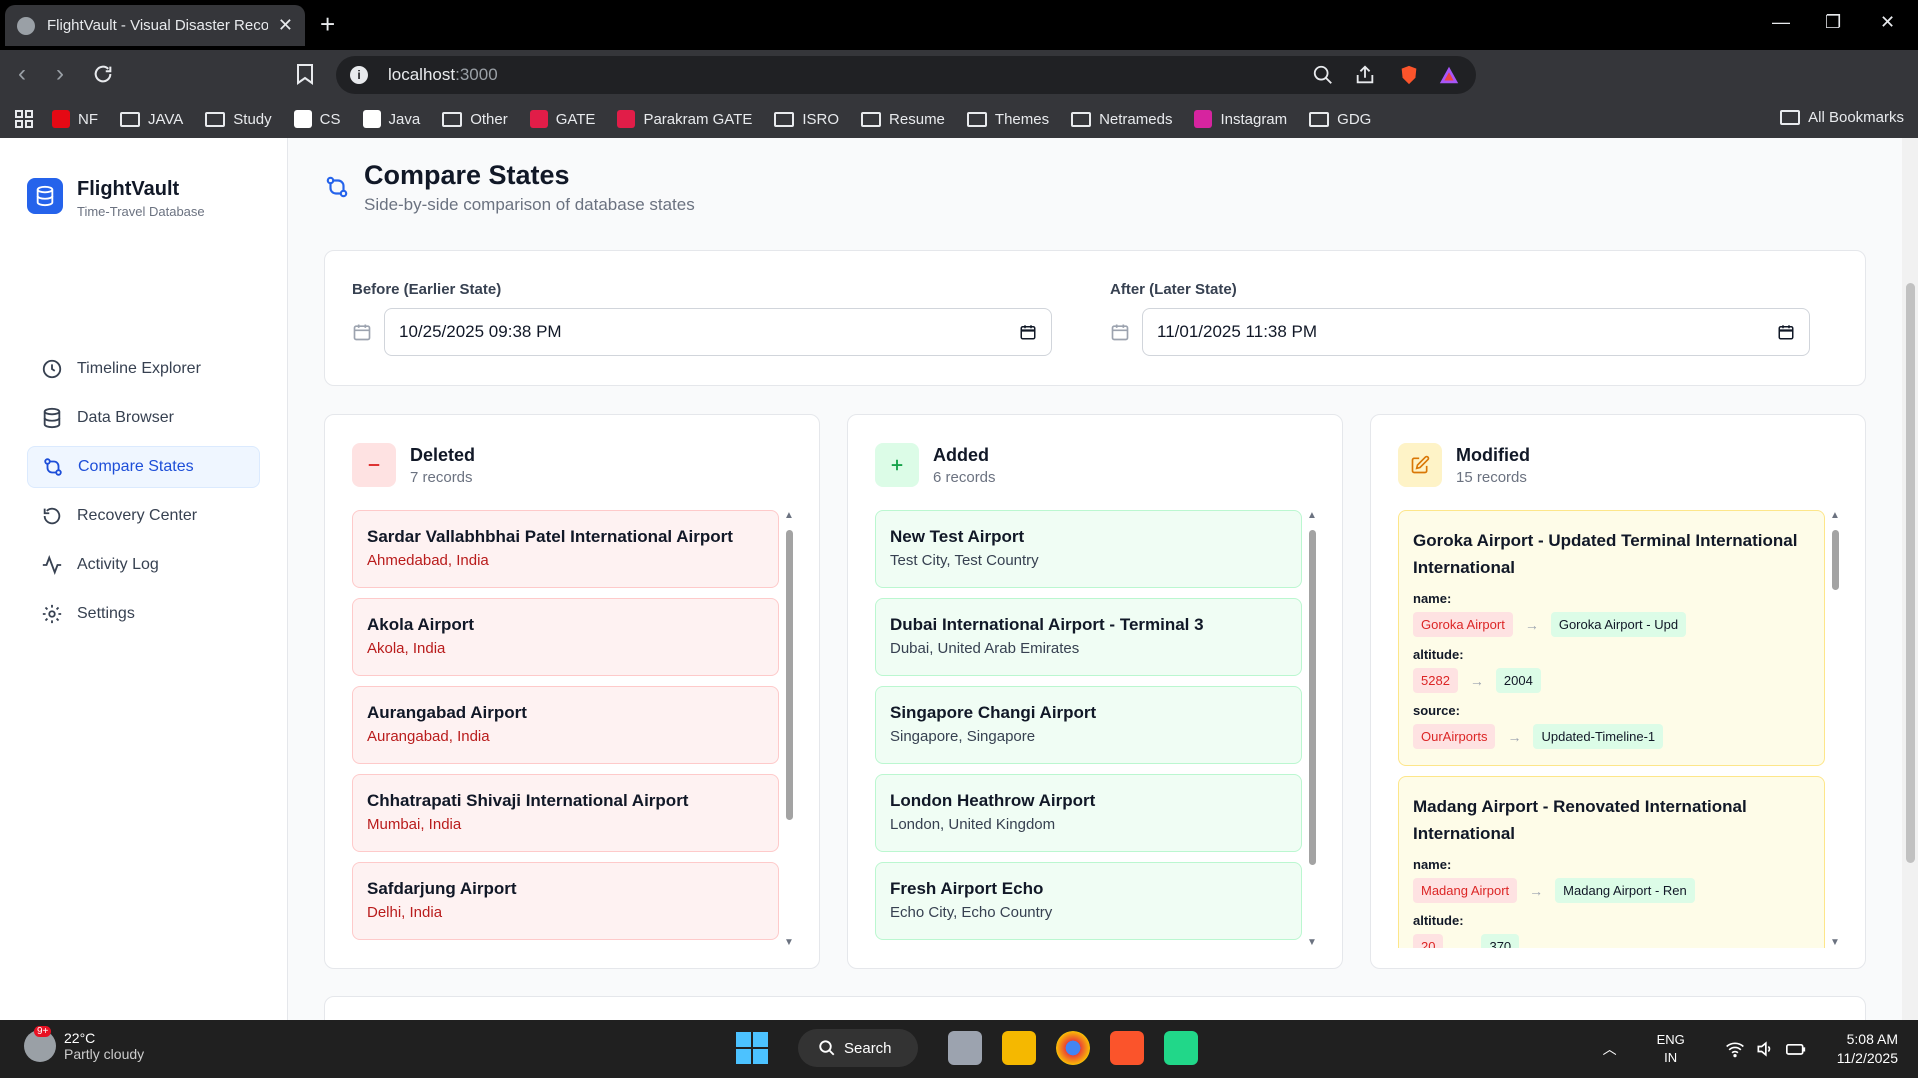 This screenshot has width=1918, height=1078. I want to click on added-scrollbar: ▲ ▼, so click(1312, 729).